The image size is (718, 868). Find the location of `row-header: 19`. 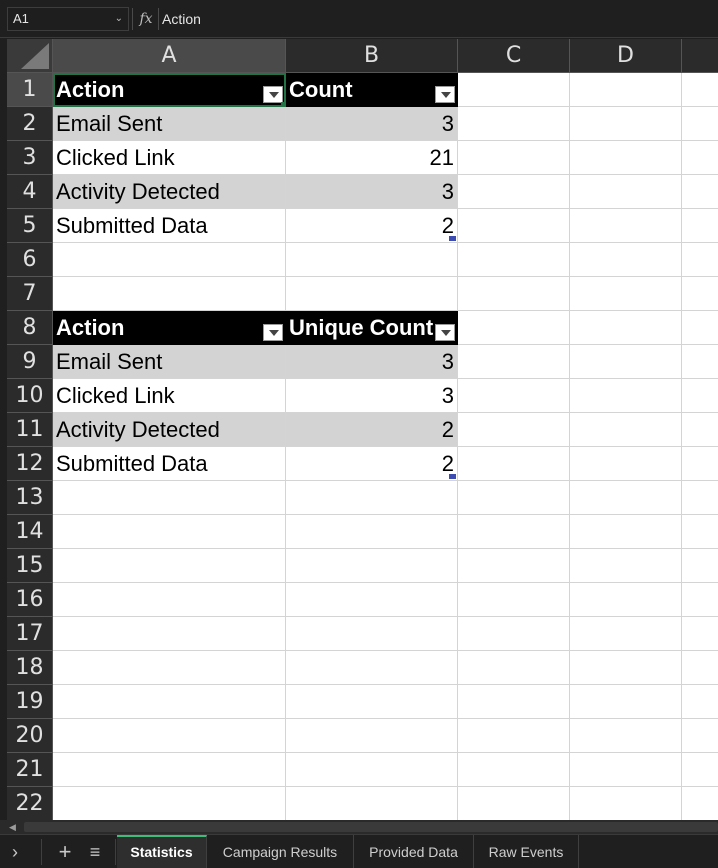

row-header: 19 is located at coordinates (30, 702).